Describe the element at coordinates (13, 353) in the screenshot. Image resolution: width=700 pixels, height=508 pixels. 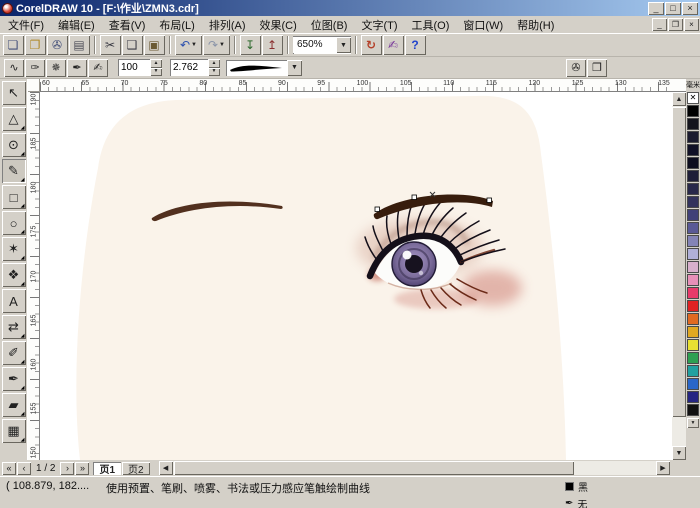
I see `eyedropper-tool: ✐ ◢` at that location.